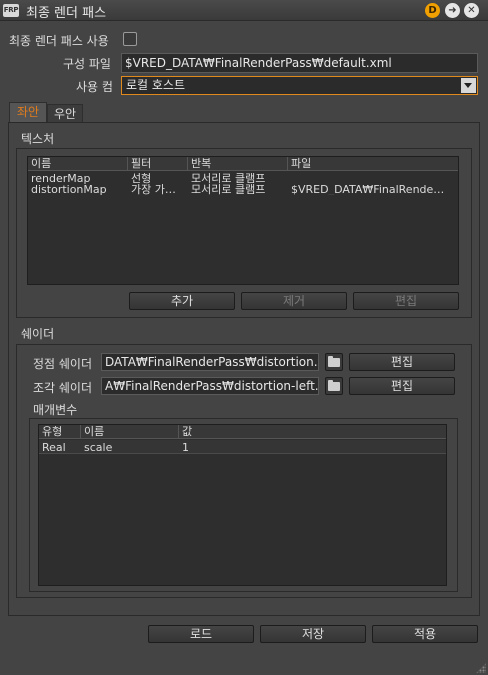 The image size is (488, 675). What do you see at coordinates (38, 139) in the screenshot?
I see `texture-section-title: 텍스처` at bounding box center [38, 139].